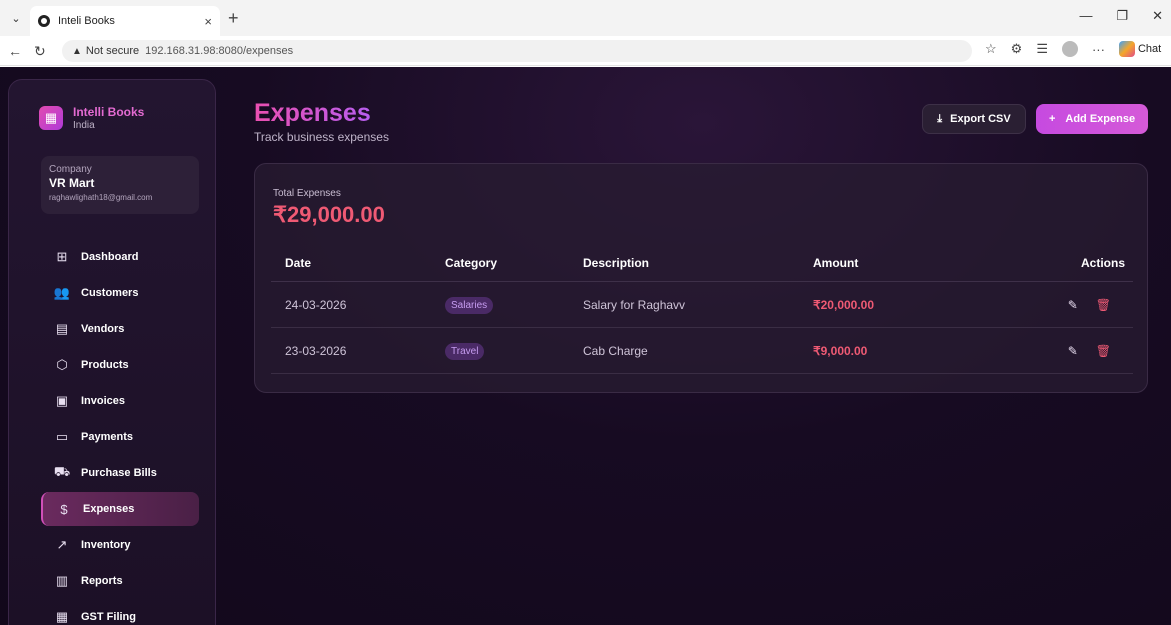  What do you see at coordinates (62, 364) in the screenshot?
I see `products-icon: ⬡` at bounding box center [62, 364].